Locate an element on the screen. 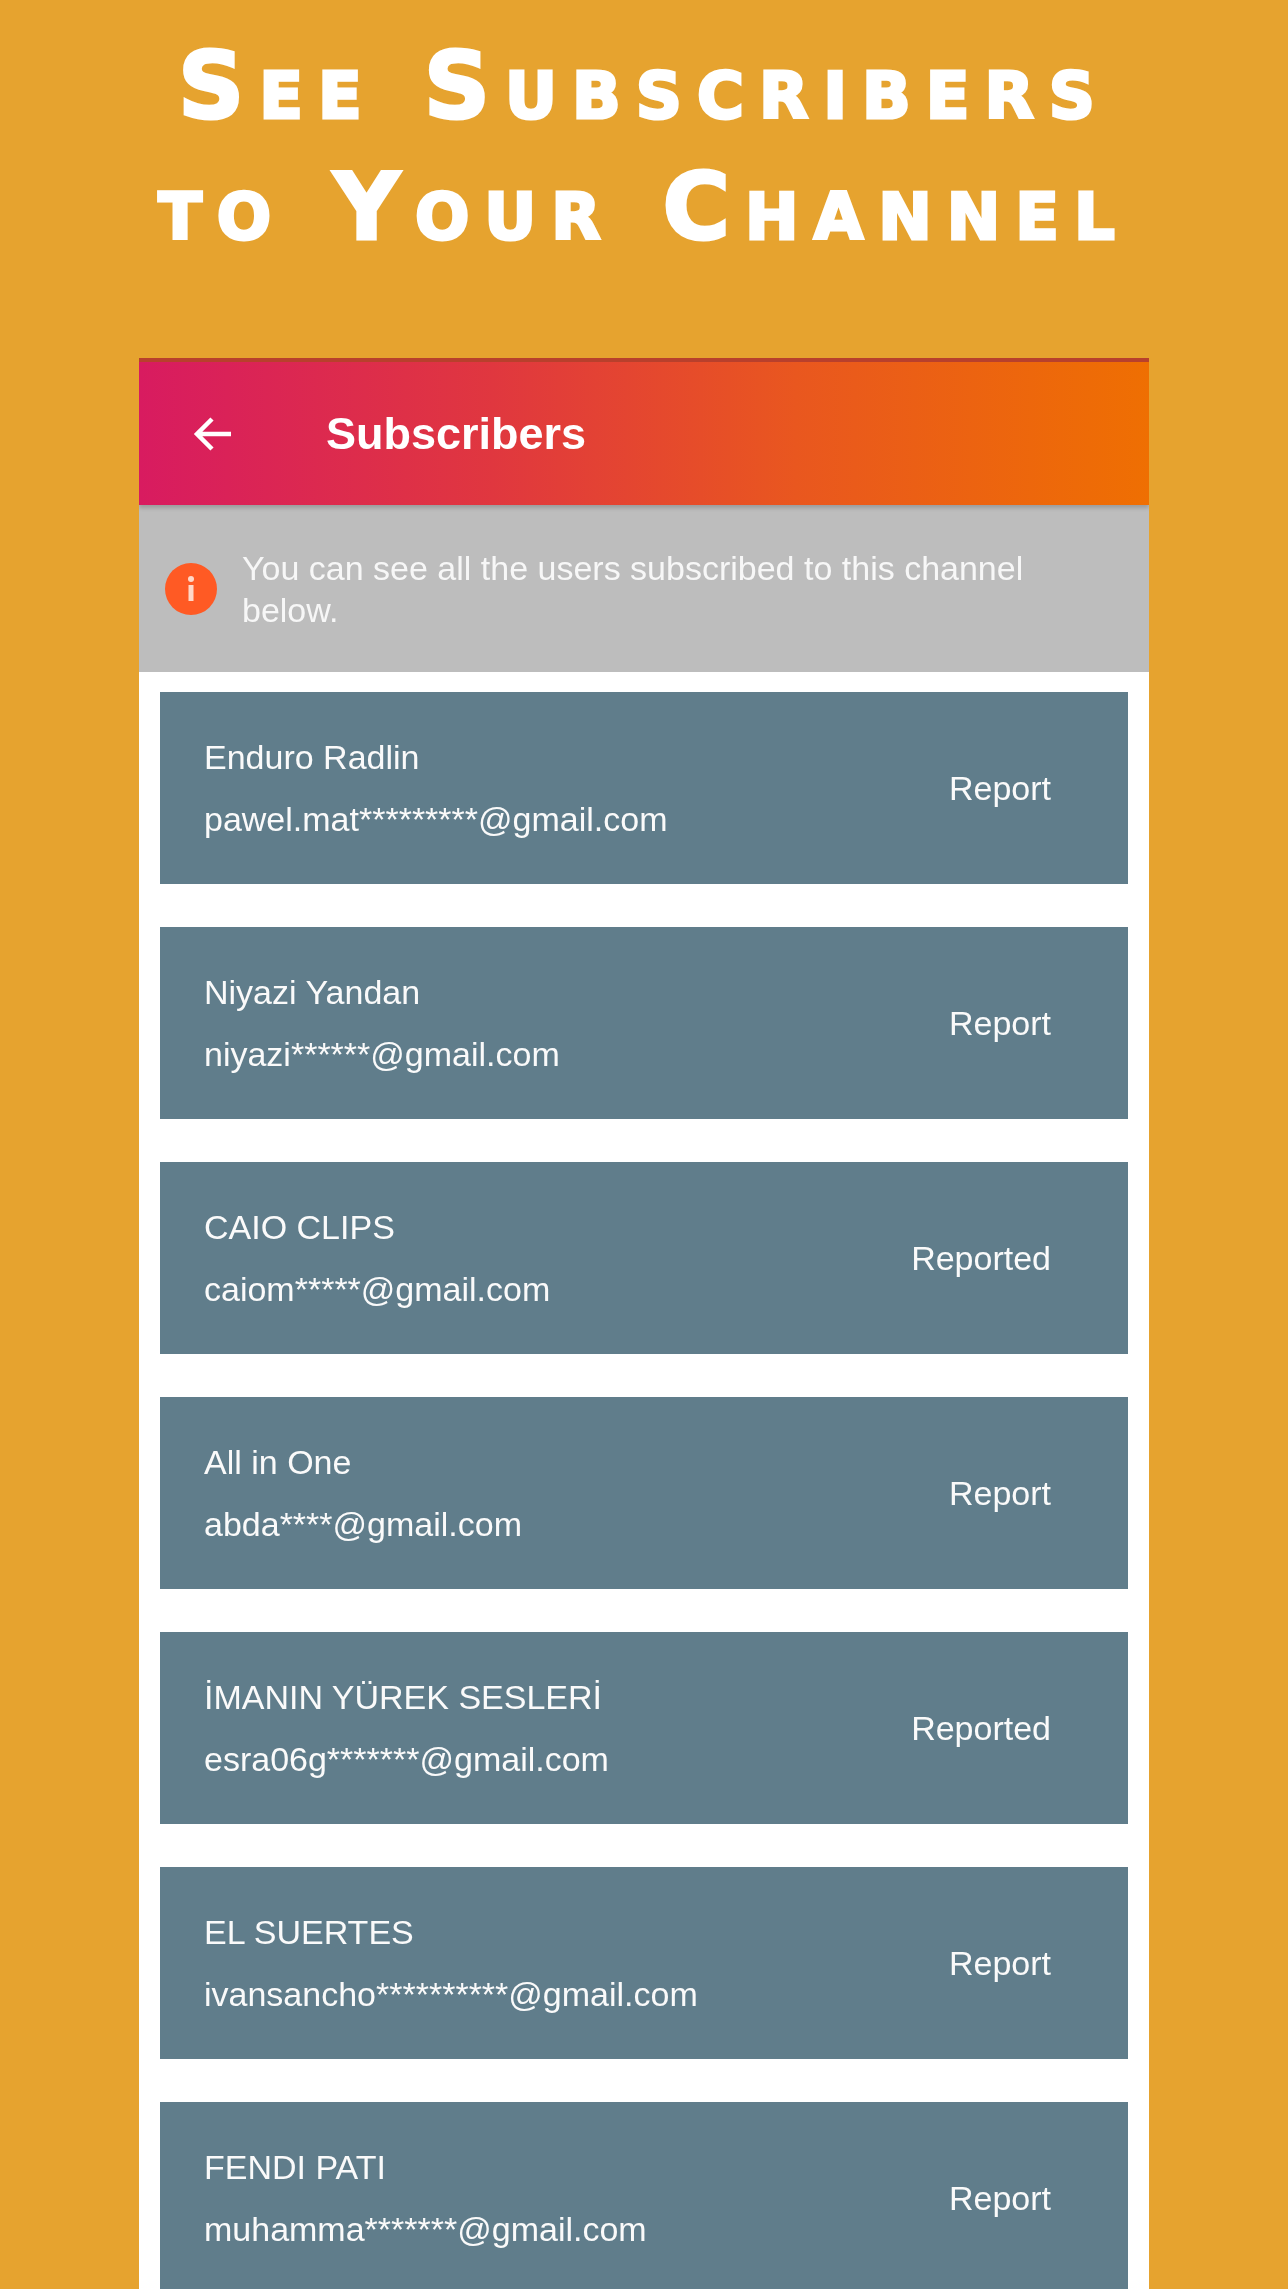 This screenshot has width=1288, height=2289. subscriber-email: pawel.mat*********@gmail.com is located at coordinates (436, 819).